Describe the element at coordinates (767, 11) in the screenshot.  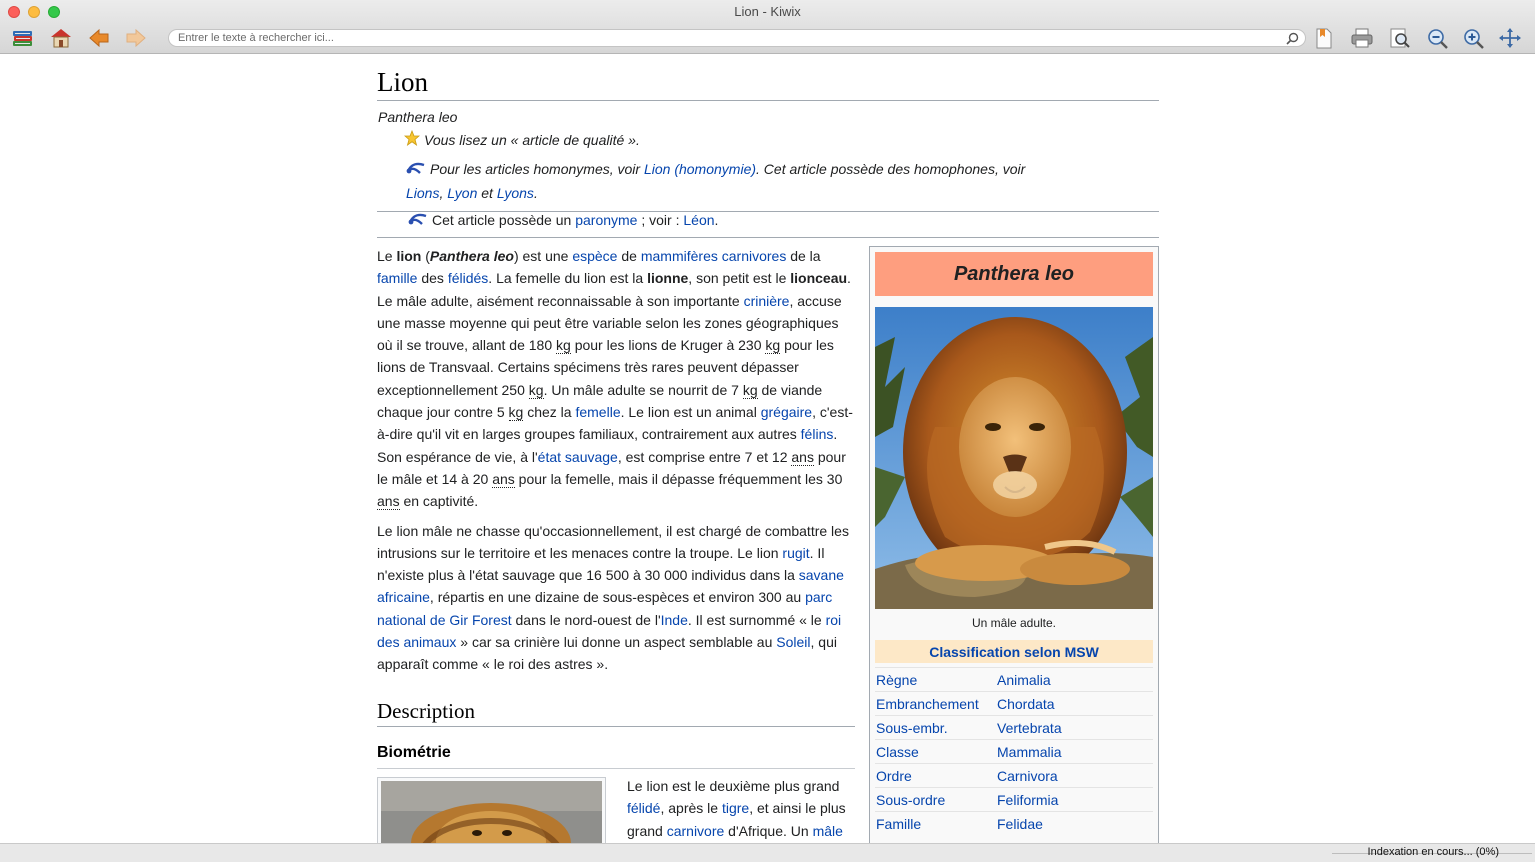
I see `window-title: Lion - Kiwix` at that location.